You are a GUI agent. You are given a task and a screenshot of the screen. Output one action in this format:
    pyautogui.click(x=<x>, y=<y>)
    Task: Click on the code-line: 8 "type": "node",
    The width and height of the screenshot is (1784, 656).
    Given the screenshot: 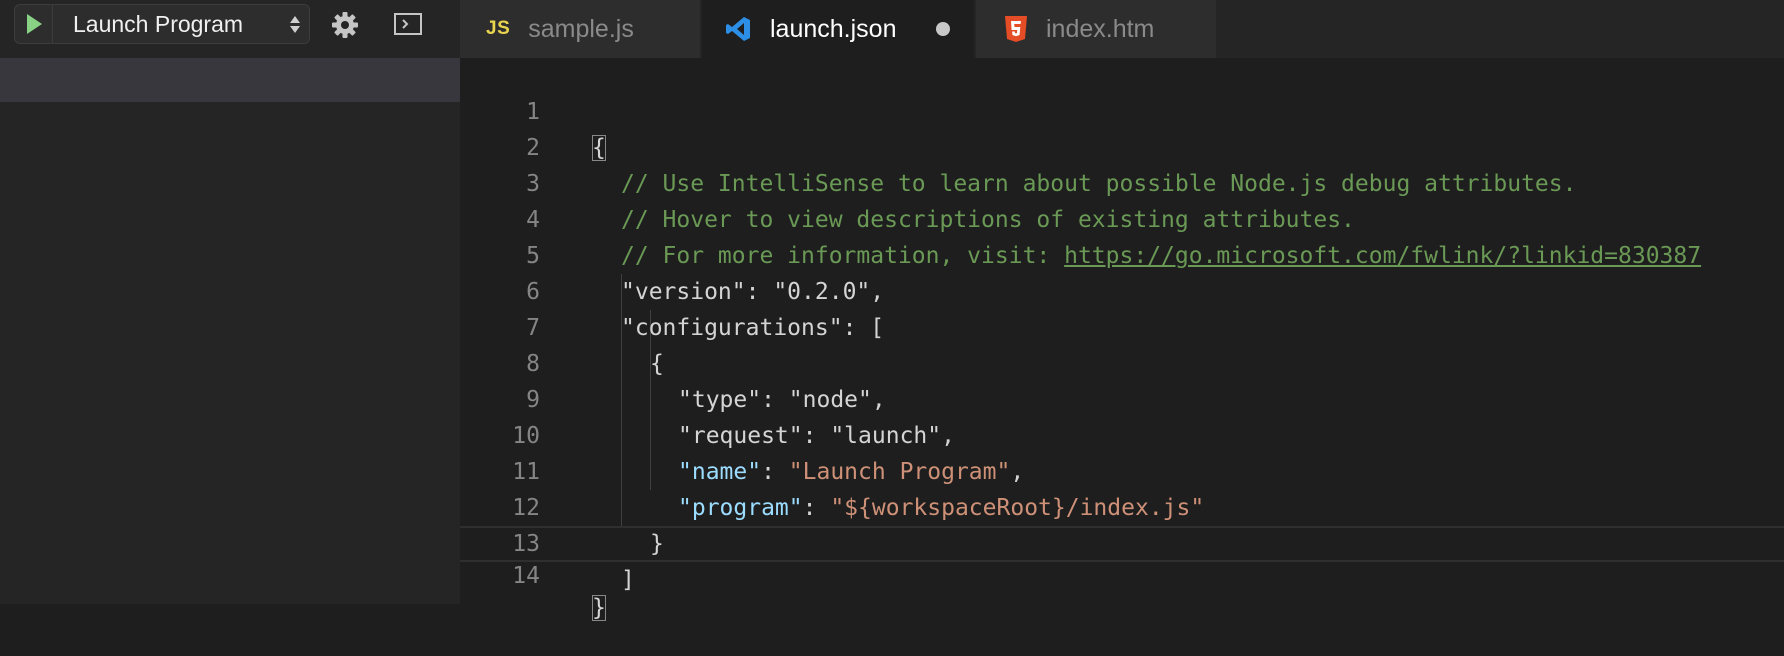 What is the action you would take?
    pyautogui.click(x=1122, y=361)
    